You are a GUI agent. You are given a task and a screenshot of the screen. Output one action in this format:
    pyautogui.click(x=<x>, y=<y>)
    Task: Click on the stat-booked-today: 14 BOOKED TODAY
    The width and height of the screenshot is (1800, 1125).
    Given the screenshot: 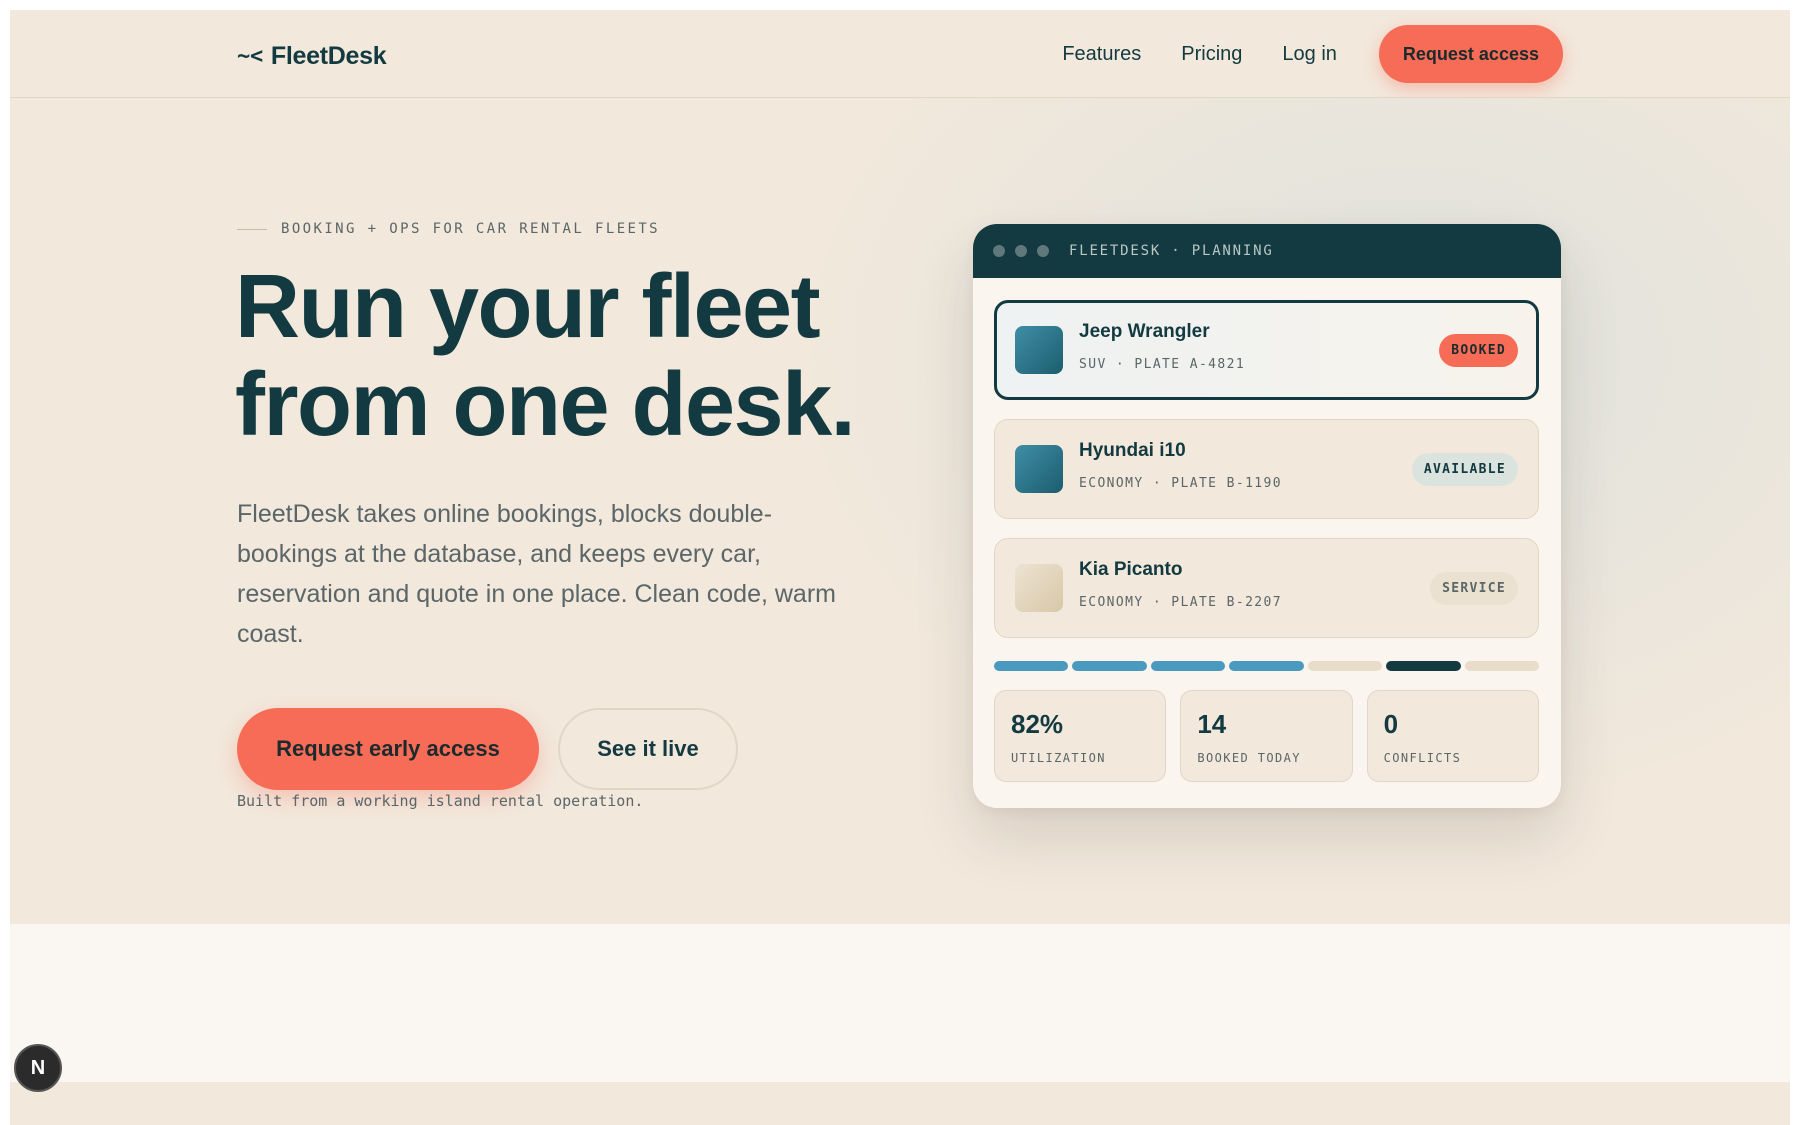 What is the action you would take?
    pyautogui.click(x=1266, y=736)
    